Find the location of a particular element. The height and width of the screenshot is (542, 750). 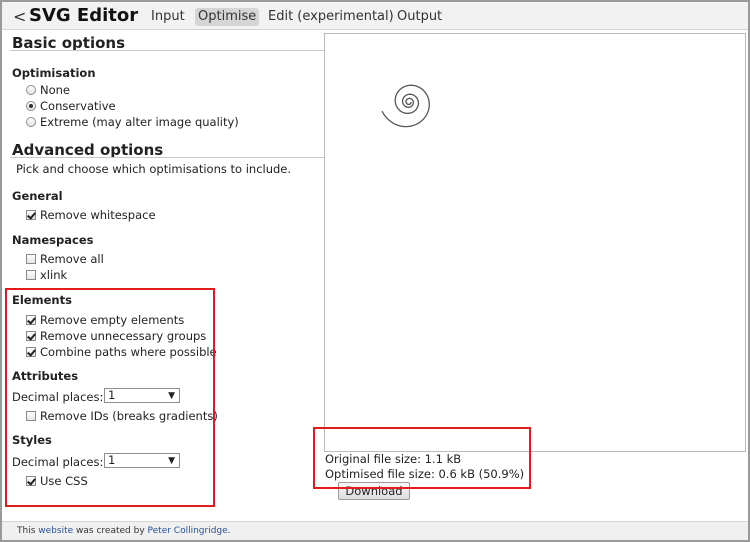

attributes-decimal-places-select: 1 ▼ is located at coordinates (142, 395).